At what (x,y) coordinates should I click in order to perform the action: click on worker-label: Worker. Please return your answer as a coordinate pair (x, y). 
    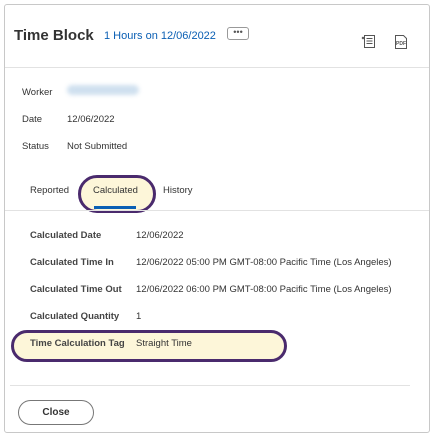
    Looking at the image, I should click on (37, 92).